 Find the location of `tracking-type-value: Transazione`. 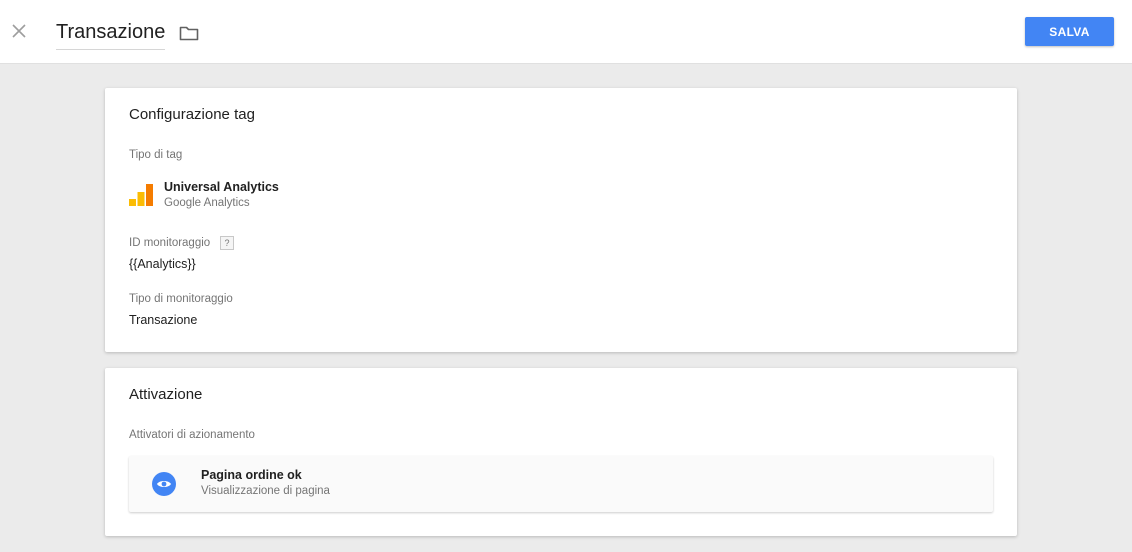

tracking-type-value: Transazione is located at coordinates (163, 320).